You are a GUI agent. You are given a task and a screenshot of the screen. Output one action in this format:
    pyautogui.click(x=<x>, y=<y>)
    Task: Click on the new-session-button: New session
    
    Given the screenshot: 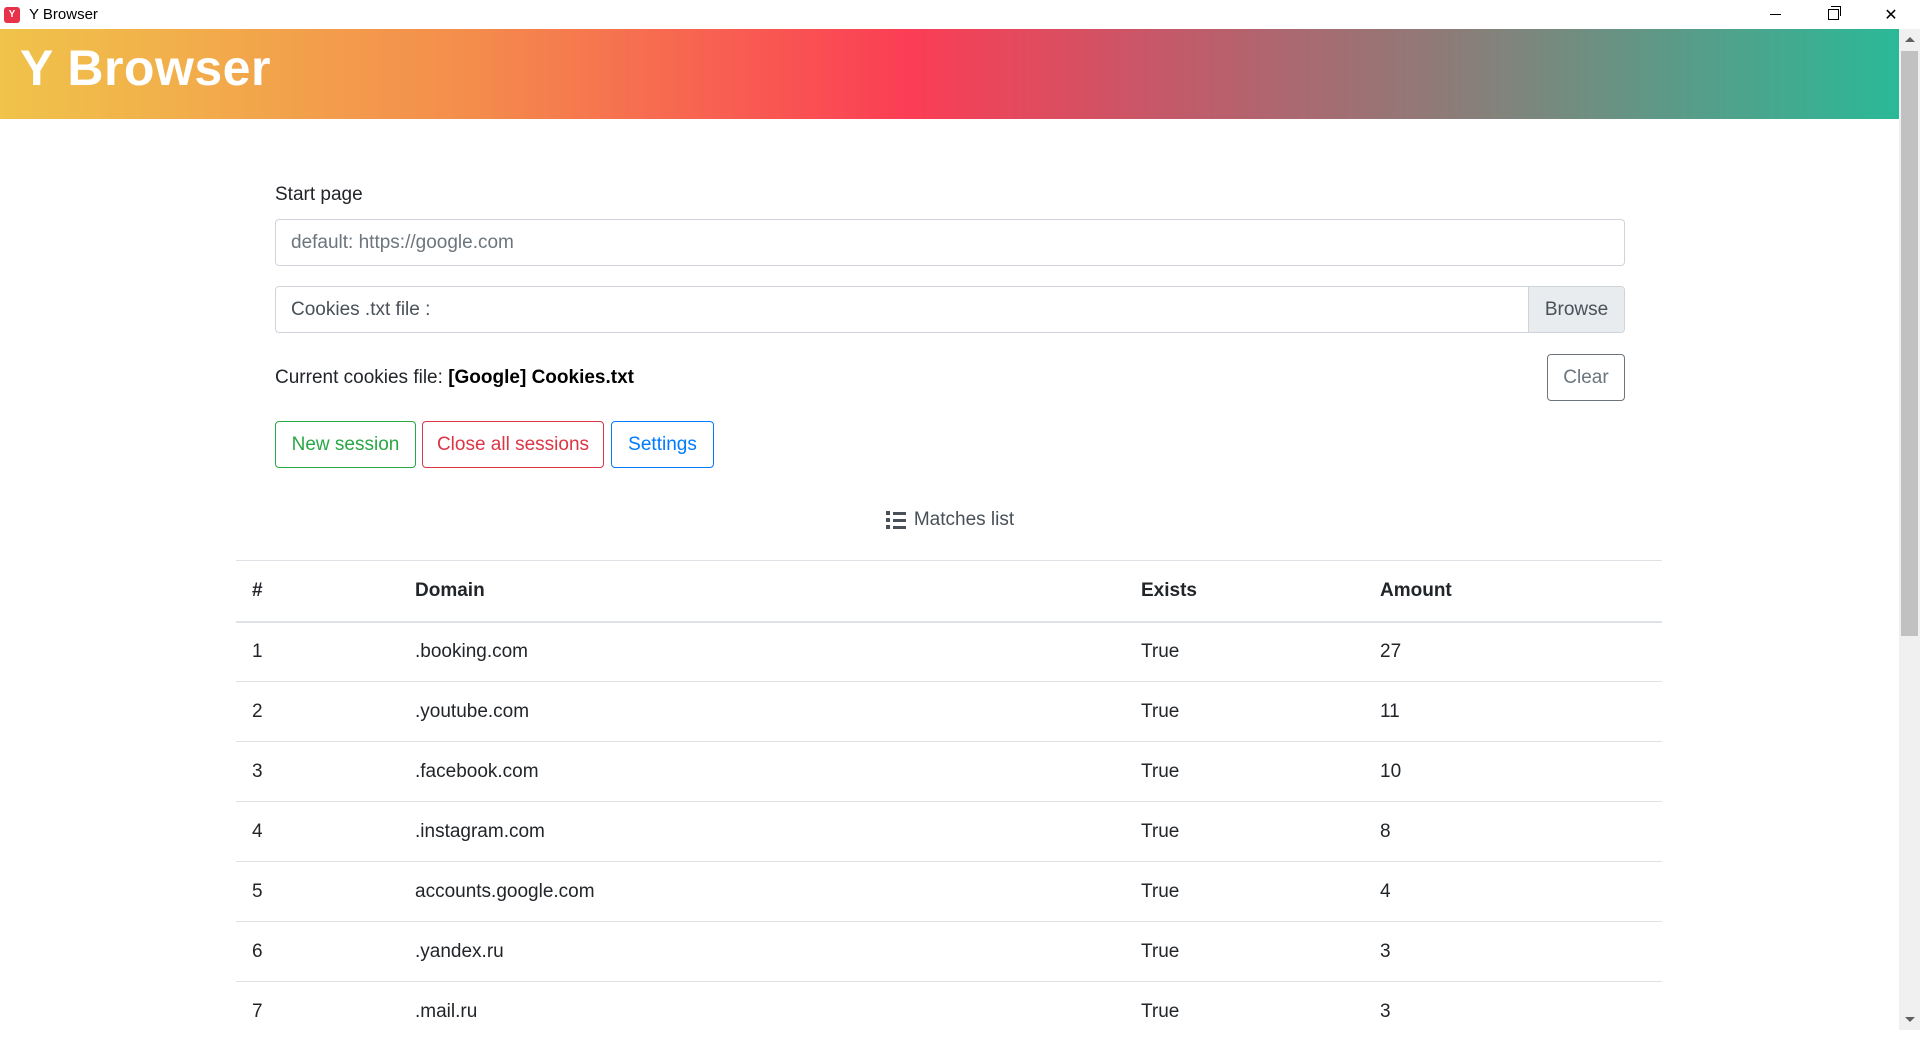 What is the action you would take?
    pyautogui.click(x=345, y=444)
    